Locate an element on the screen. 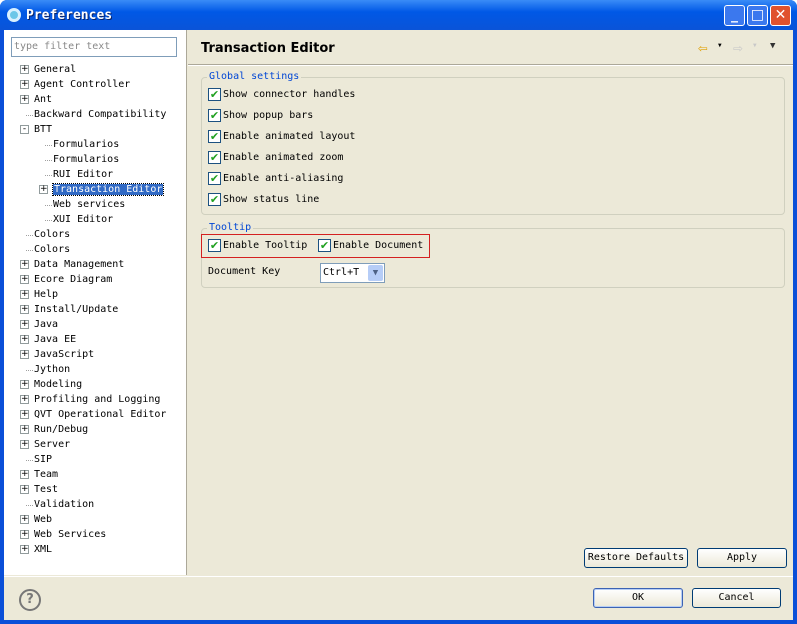 This screenshot has height=624, width=797. tree-item: + Java EE is located at coordinates (48, 340).